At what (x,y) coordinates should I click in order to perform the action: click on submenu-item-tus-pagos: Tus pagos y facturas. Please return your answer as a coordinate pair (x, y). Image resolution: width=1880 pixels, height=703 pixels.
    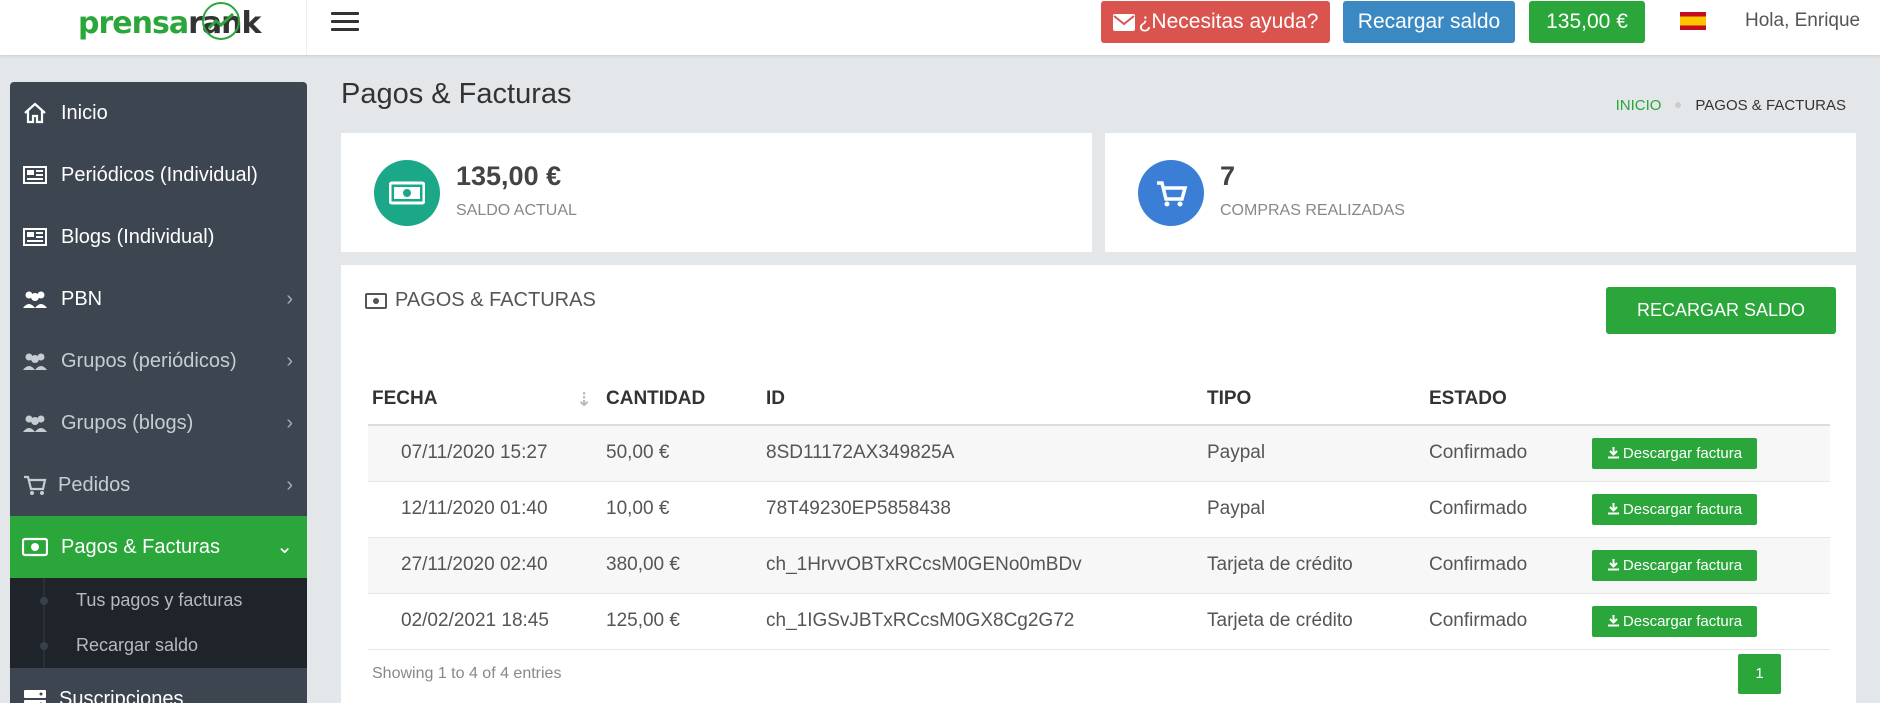
    Looking at the image, I should click on (158, 600).